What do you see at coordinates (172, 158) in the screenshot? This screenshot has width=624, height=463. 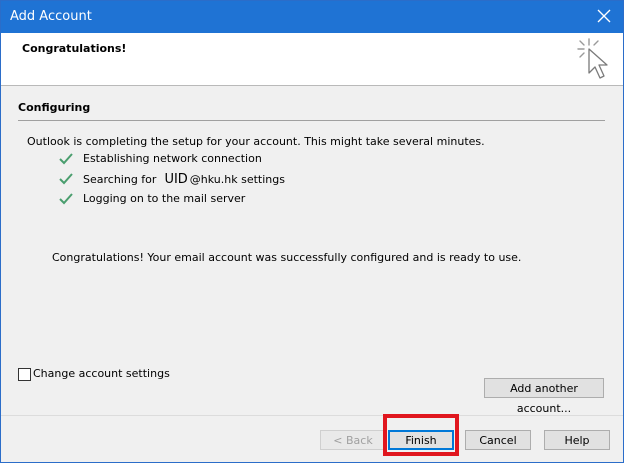 I see `step-label: Establishing network connection` at bounding box center [172, 158].